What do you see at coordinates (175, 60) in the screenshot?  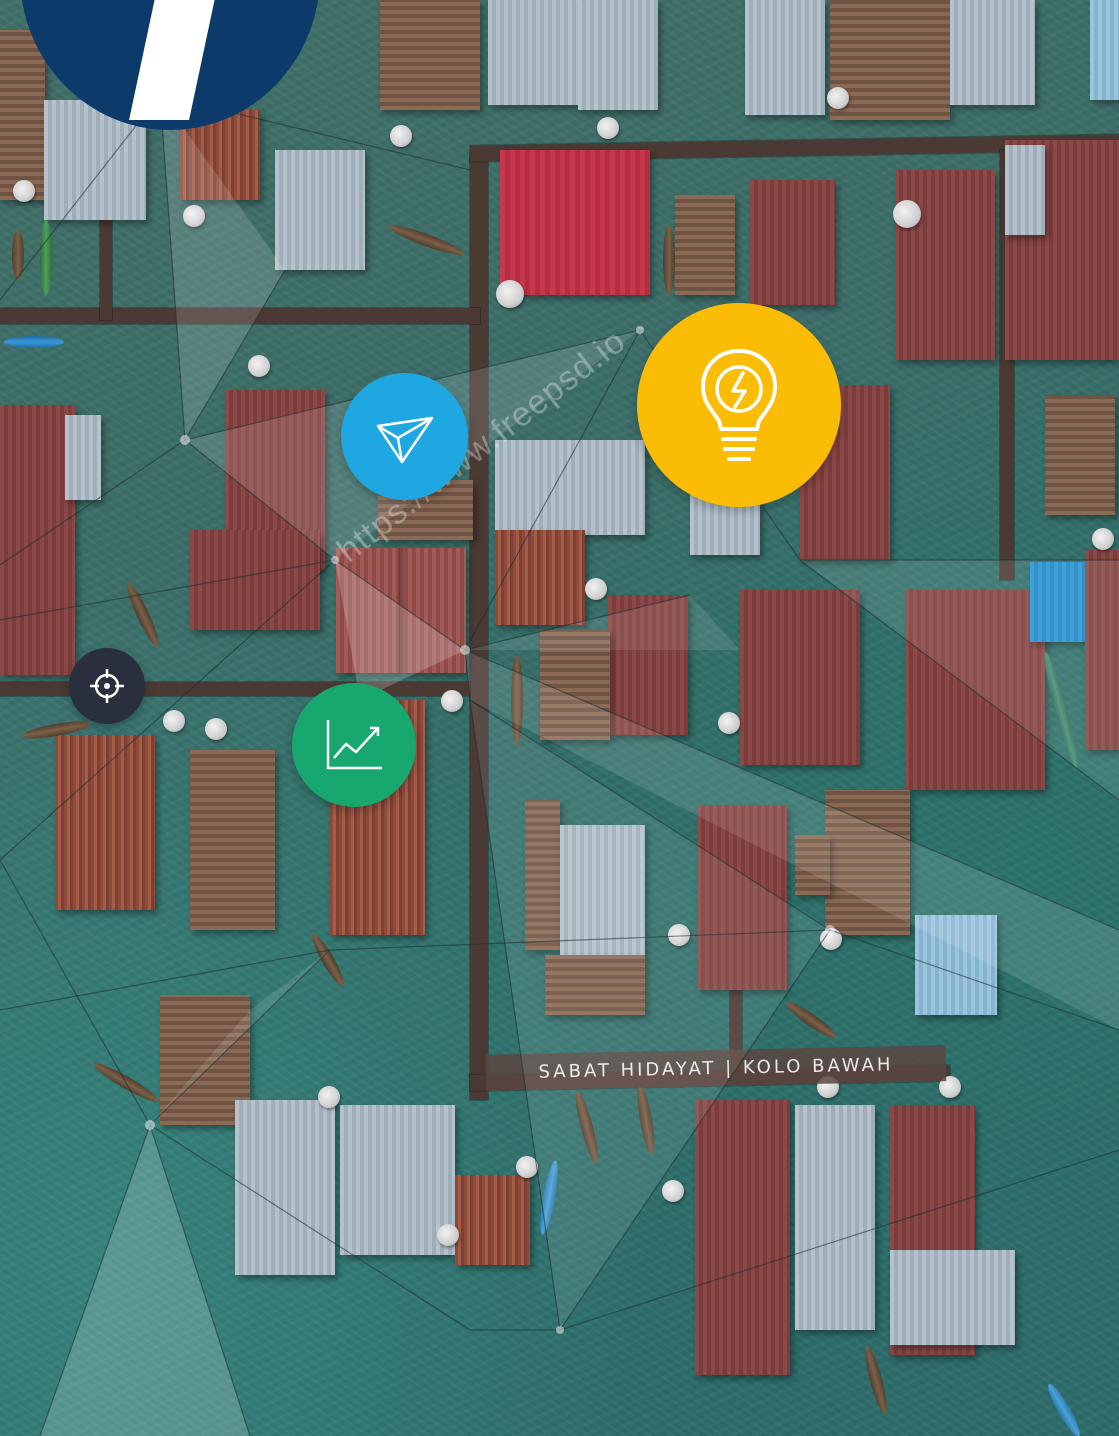 I see `logo-slash` at bounding box center [175, 60].